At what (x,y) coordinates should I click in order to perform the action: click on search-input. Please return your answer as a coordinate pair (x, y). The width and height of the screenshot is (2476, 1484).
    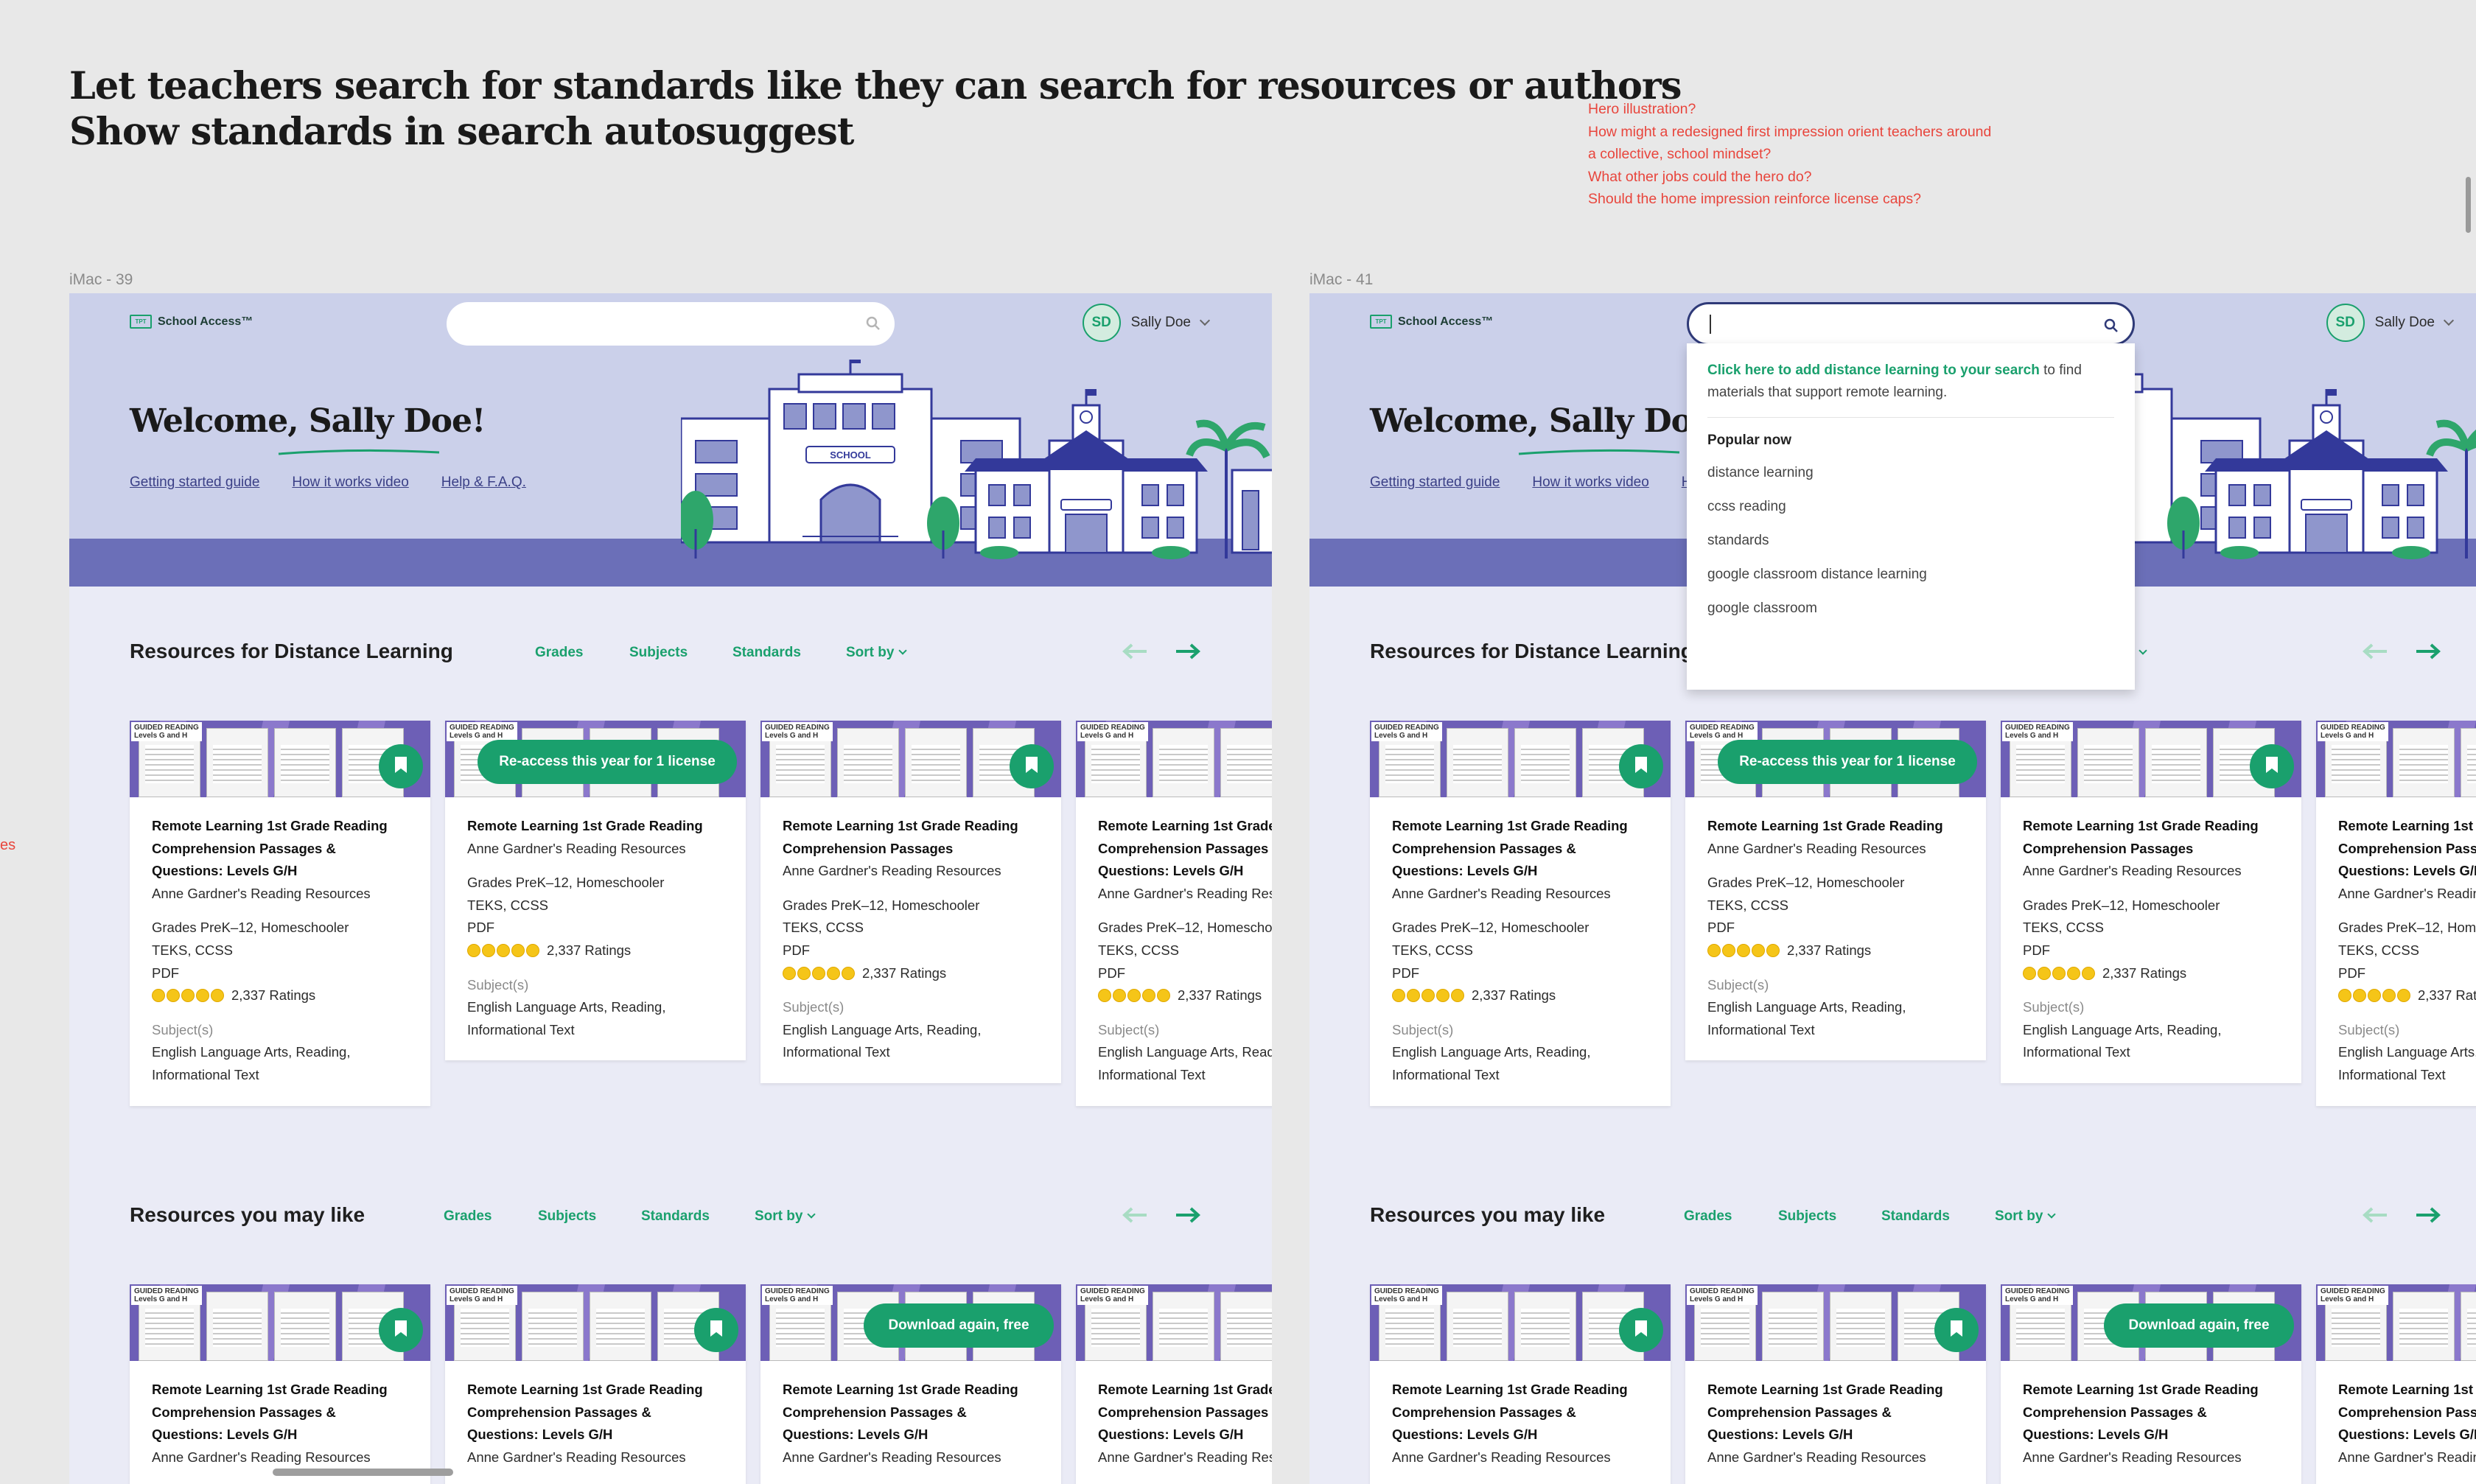
    Looking at the image, I should click on (671, 324).